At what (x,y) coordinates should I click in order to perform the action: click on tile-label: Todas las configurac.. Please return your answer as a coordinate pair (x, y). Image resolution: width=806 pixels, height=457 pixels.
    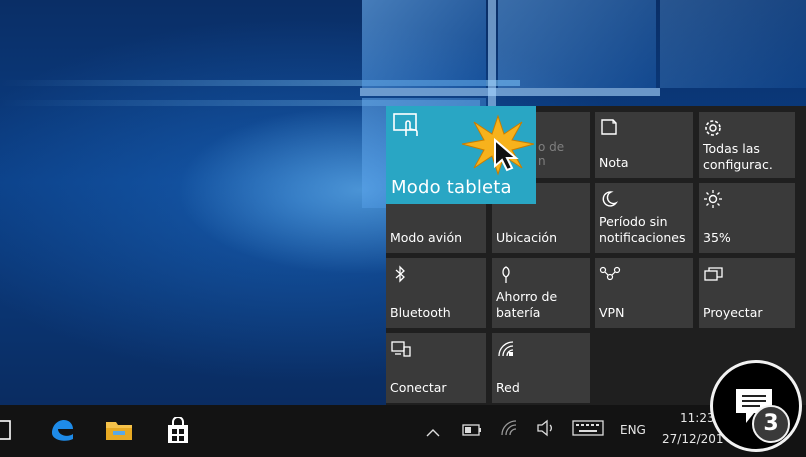
    Looking at the image, I should click on (738, 156).